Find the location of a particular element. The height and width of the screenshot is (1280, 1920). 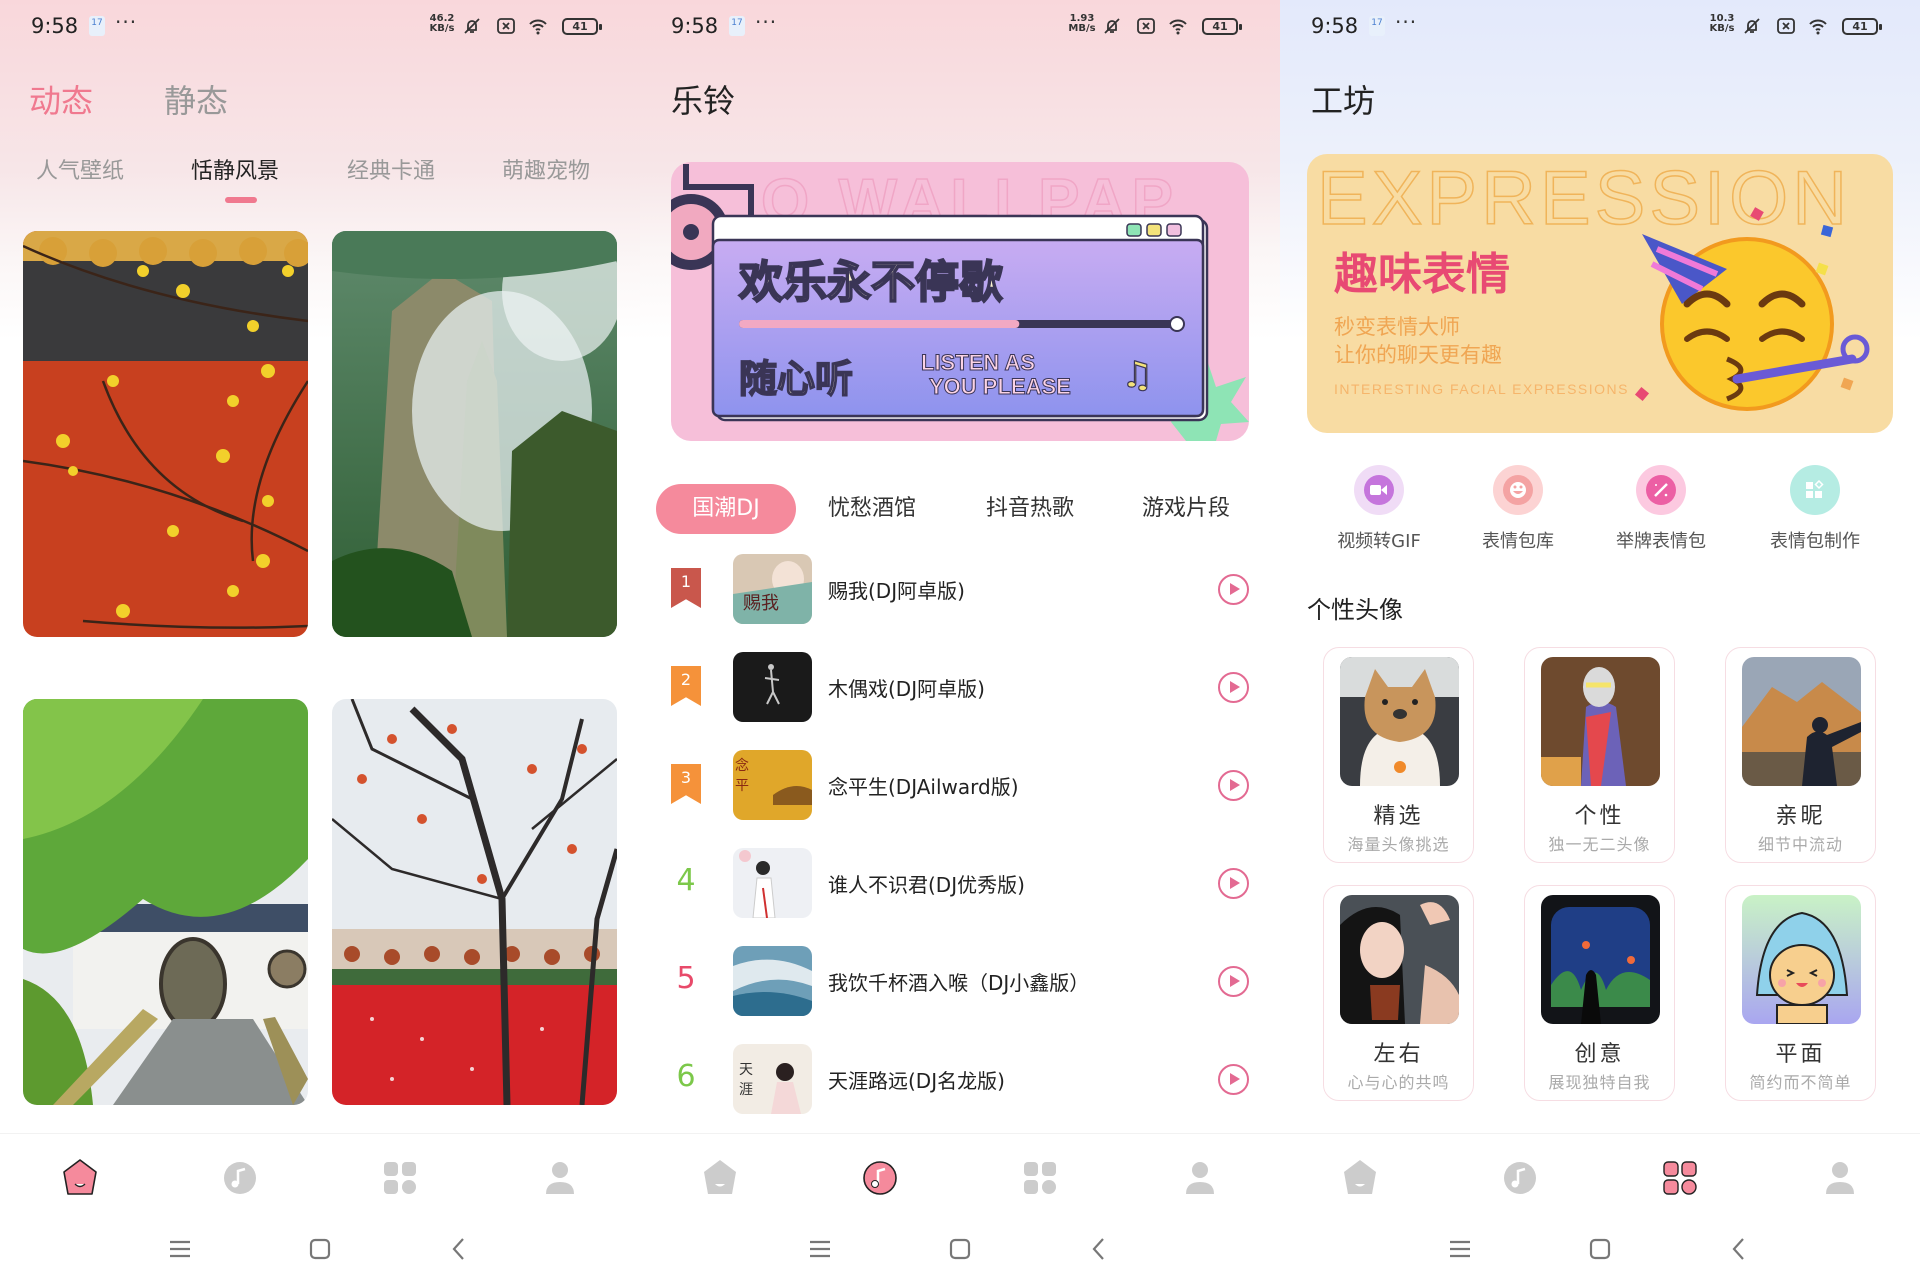

tool-sign-sticker: 举牌表情包 is located at coordinates (1661, 509).